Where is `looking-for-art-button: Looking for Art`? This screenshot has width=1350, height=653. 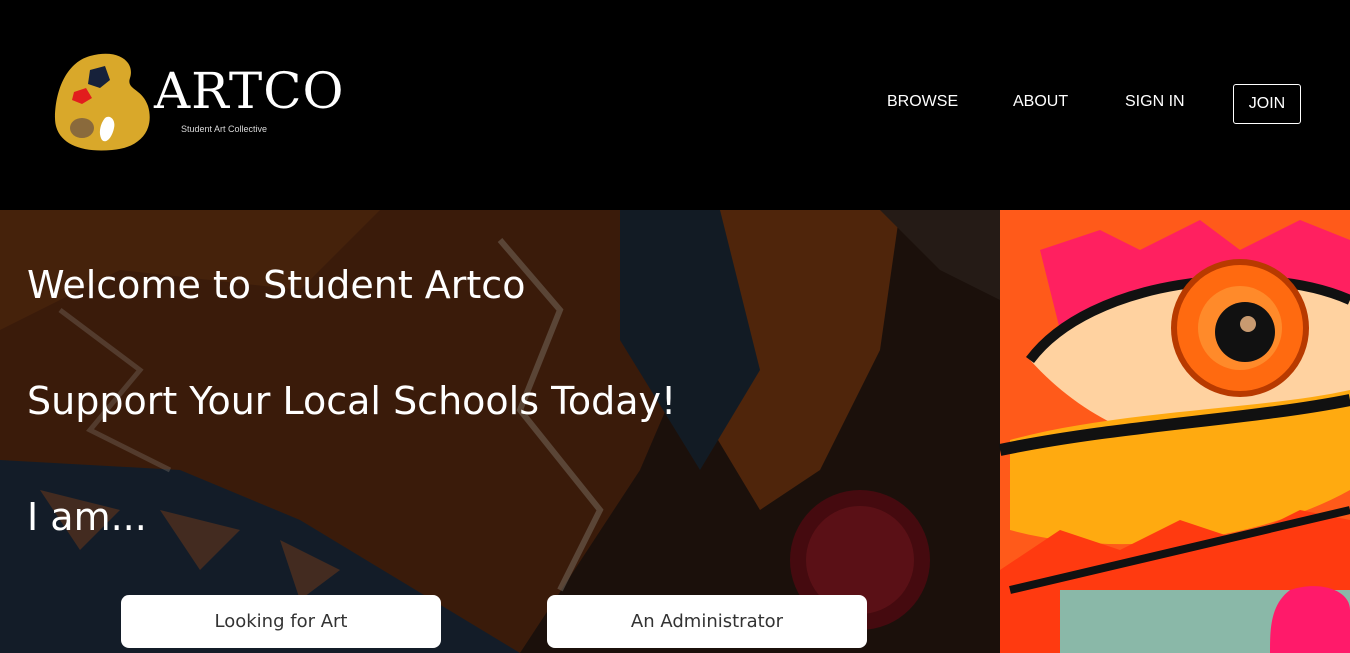
looking-for-art-button: Looking for Art is located at coordinates (281, 621).